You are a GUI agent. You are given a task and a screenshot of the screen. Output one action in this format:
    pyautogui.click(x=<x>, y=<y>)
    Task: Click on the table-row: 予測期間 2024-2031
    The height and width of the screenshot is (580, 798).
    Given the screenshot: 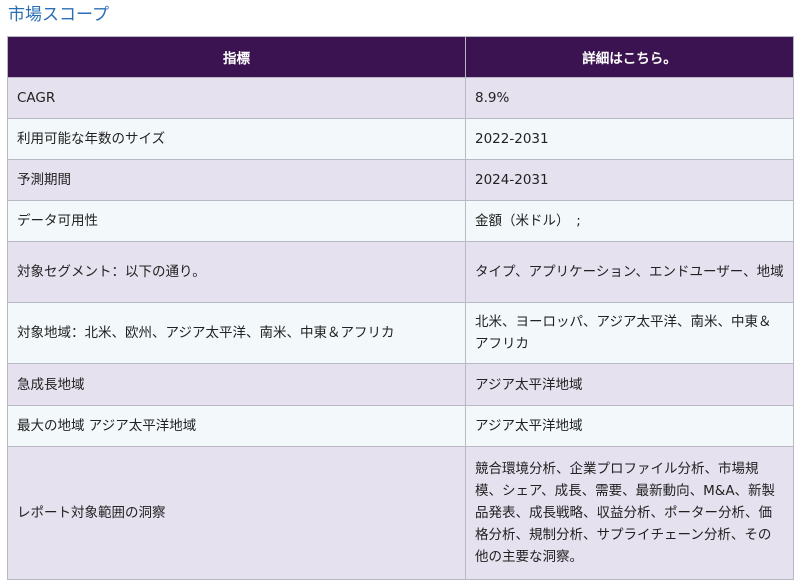 What is the action you would take?
    pyautogui.click(x=400, y=180)
    